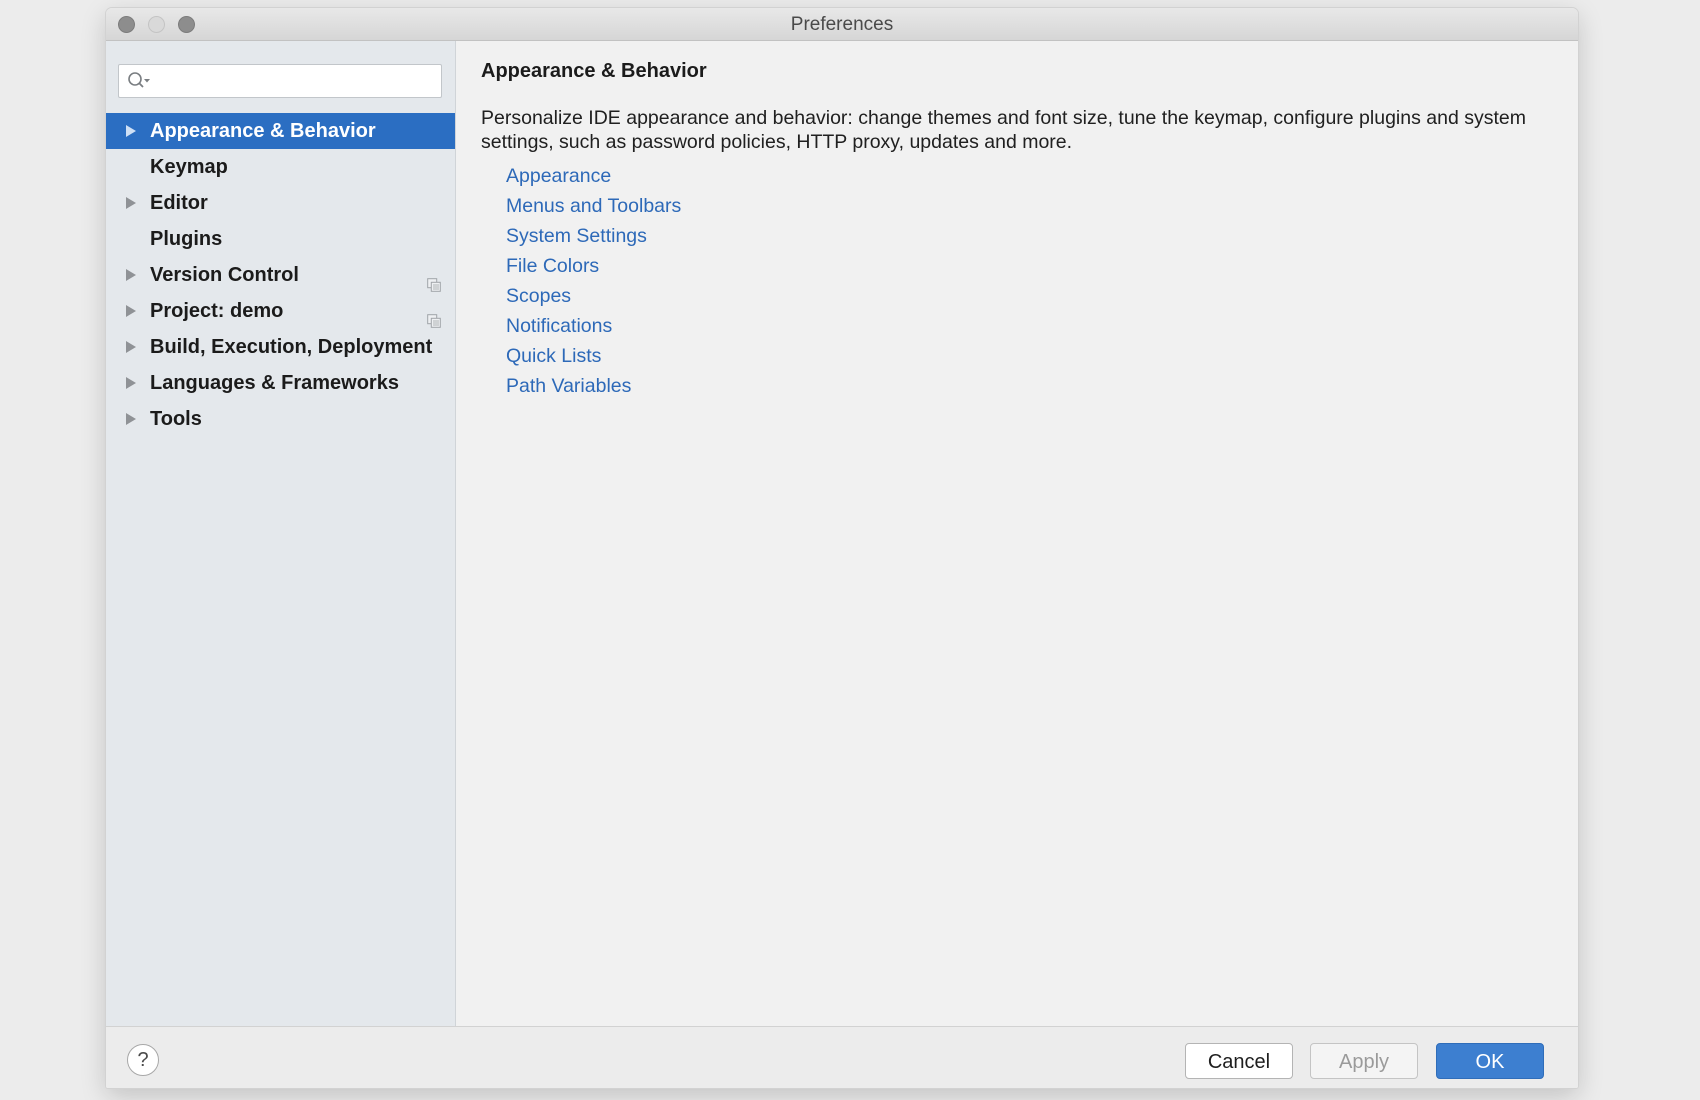  Describe the element at coordinates (280, 419) in the screenshot. I see `sidebar-item-tools: Tools` at that location.